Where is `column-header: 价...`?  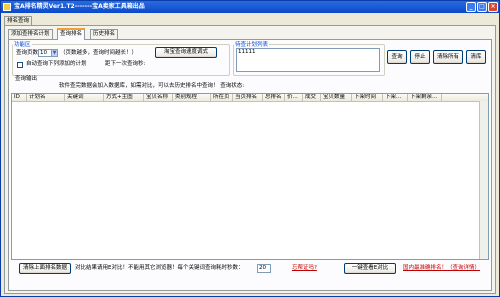 column-header: 价... is located at coordinates (294, 97).